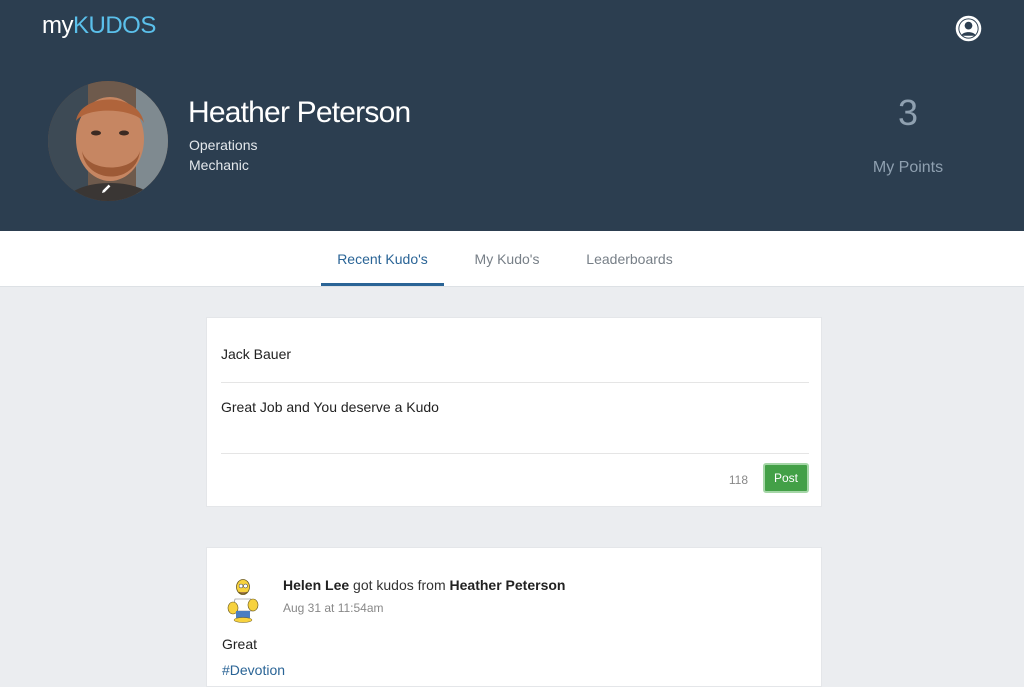 This screenshot has width=1024, height=687. What do you see at coordinates (253, 670) in the screenshot?
I see `feed-hashtag: #Devotion` at bounding box center [253, 670].